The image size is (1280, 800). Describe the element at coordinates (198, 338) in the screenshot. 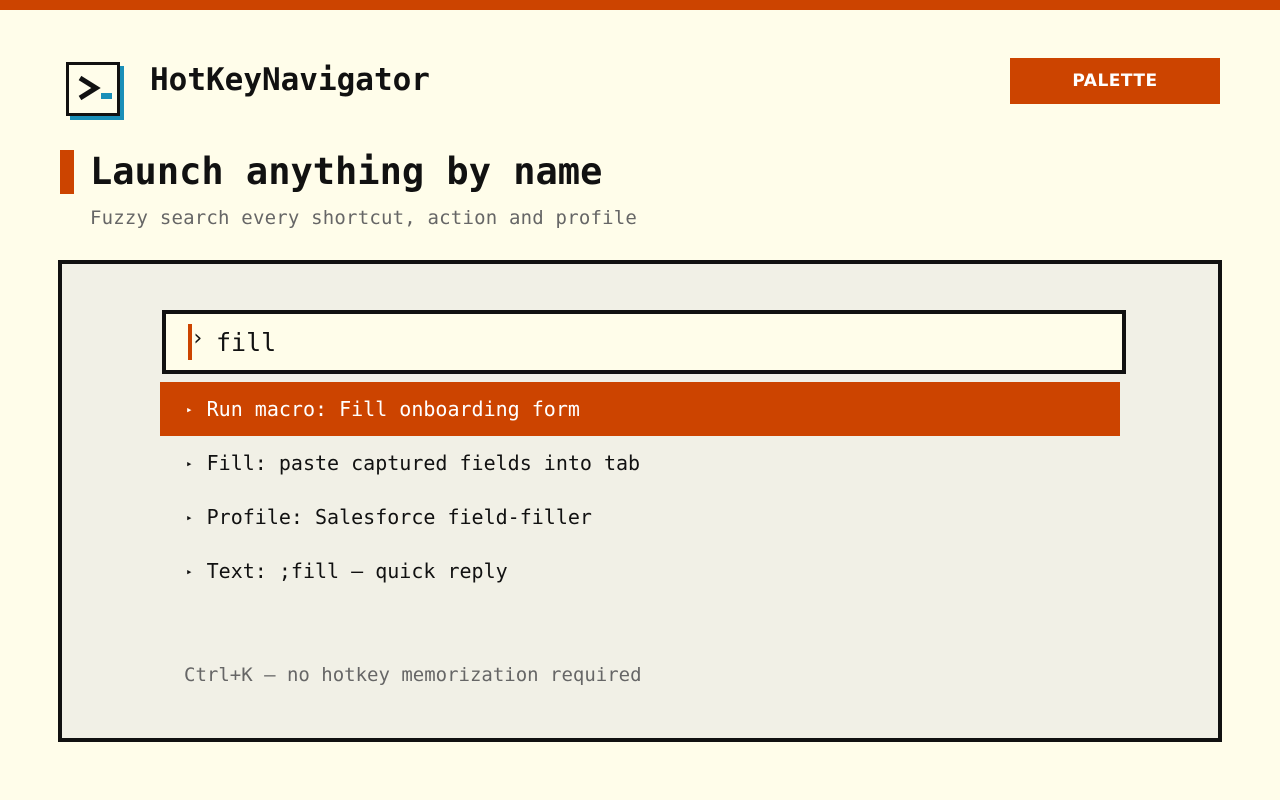

I see `prompt-chevron-icon: ›` at that location.